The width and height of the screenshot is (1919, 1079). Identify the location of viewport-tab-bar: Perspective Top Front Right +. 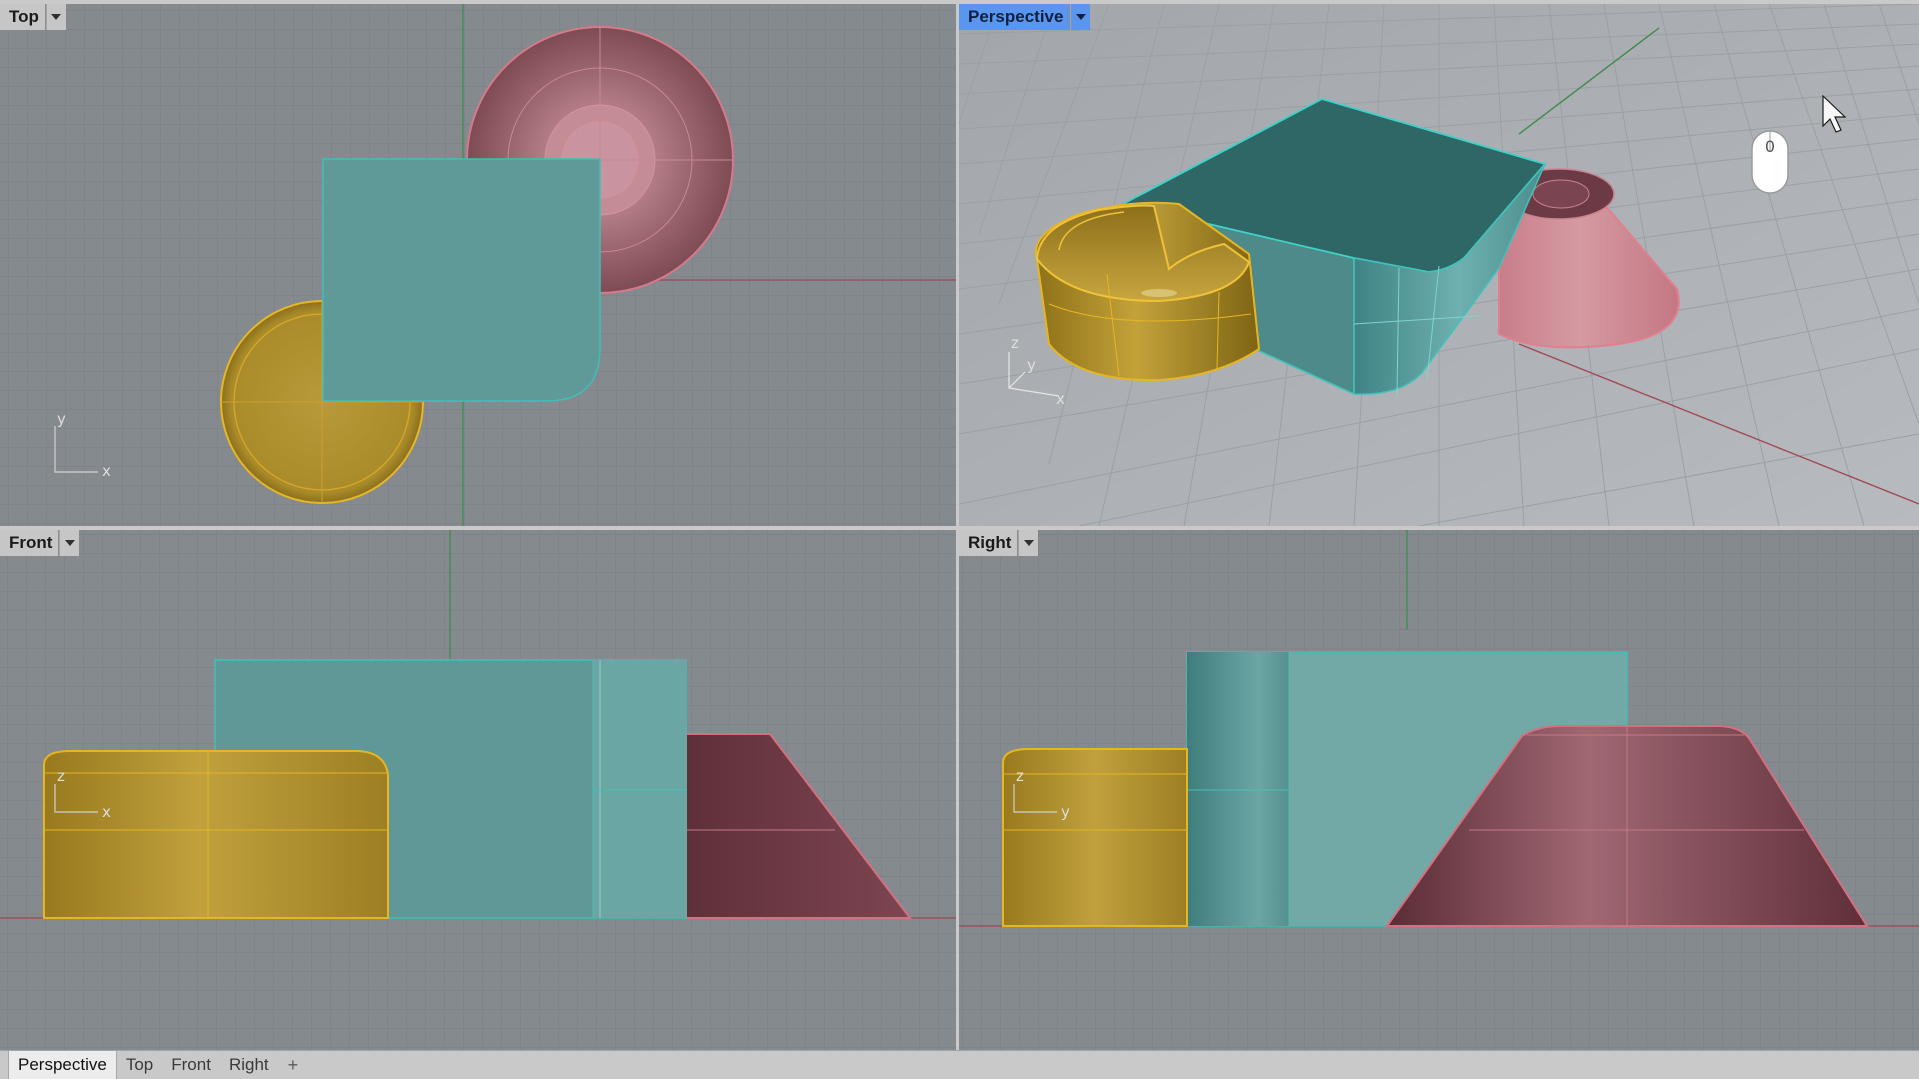
(959, 1064).